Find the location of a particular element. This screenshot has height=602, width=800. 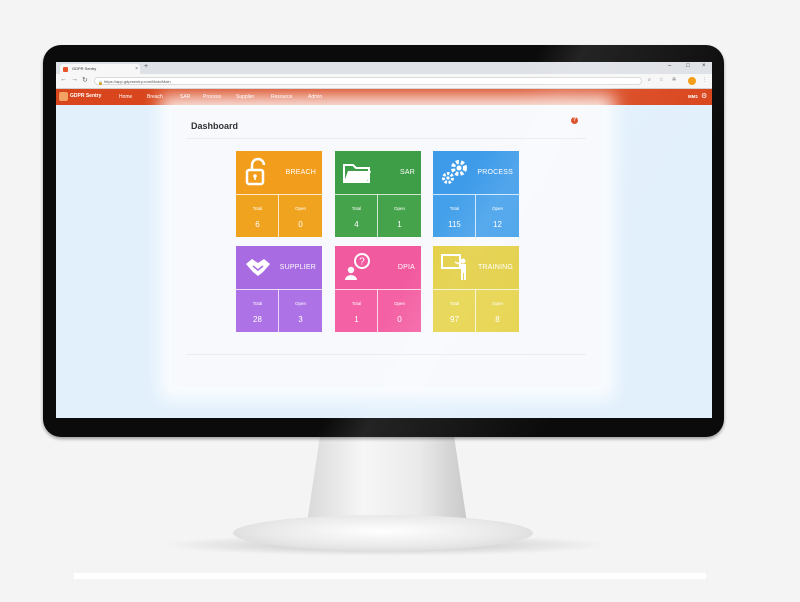

back-icon: ← is located at coordinates (63, 79).